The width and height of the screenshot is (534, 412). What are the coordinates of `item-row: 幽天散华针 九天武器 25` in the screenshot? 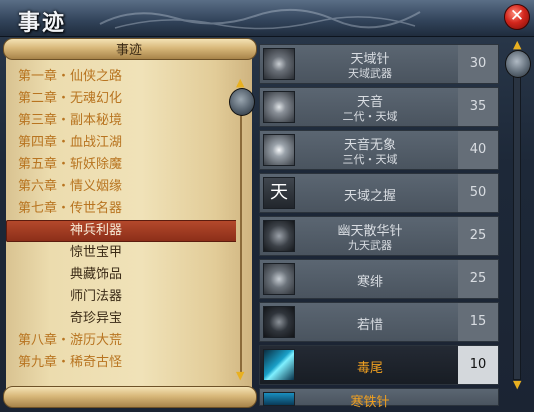 It's located at (379, 236).